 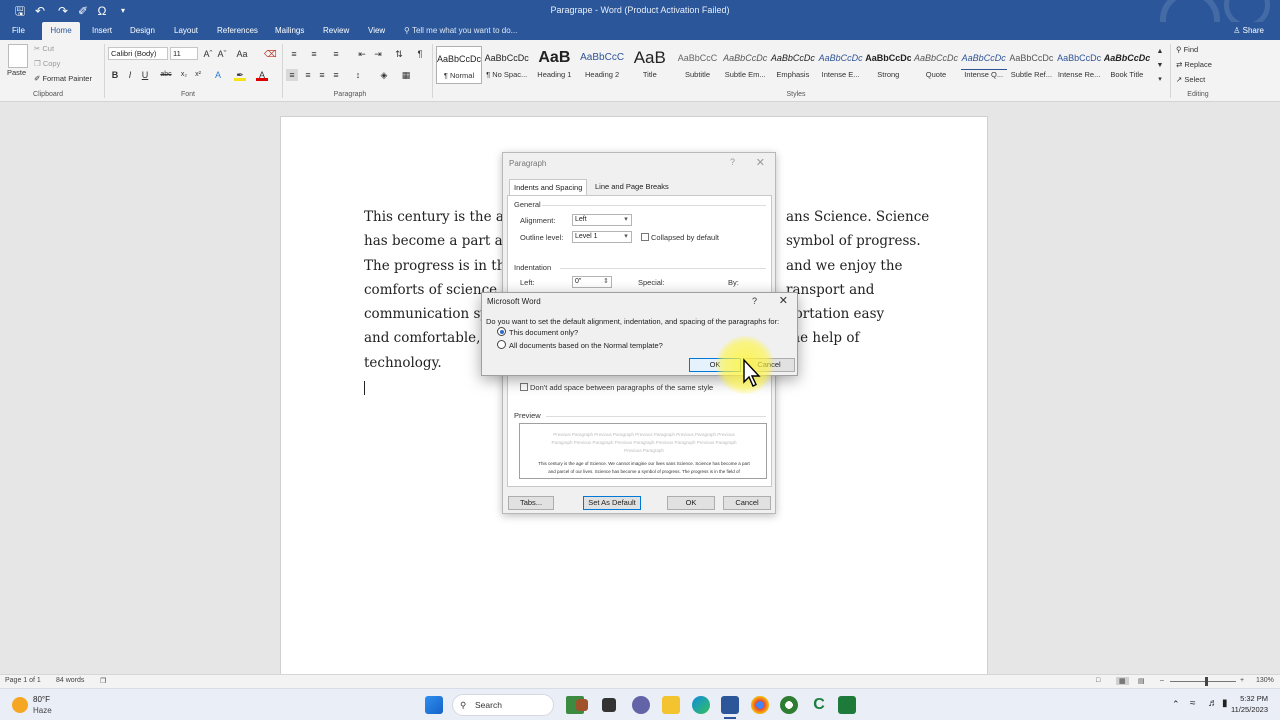 I want to click on collapsed-checkbox, so click(x=645, y=237).